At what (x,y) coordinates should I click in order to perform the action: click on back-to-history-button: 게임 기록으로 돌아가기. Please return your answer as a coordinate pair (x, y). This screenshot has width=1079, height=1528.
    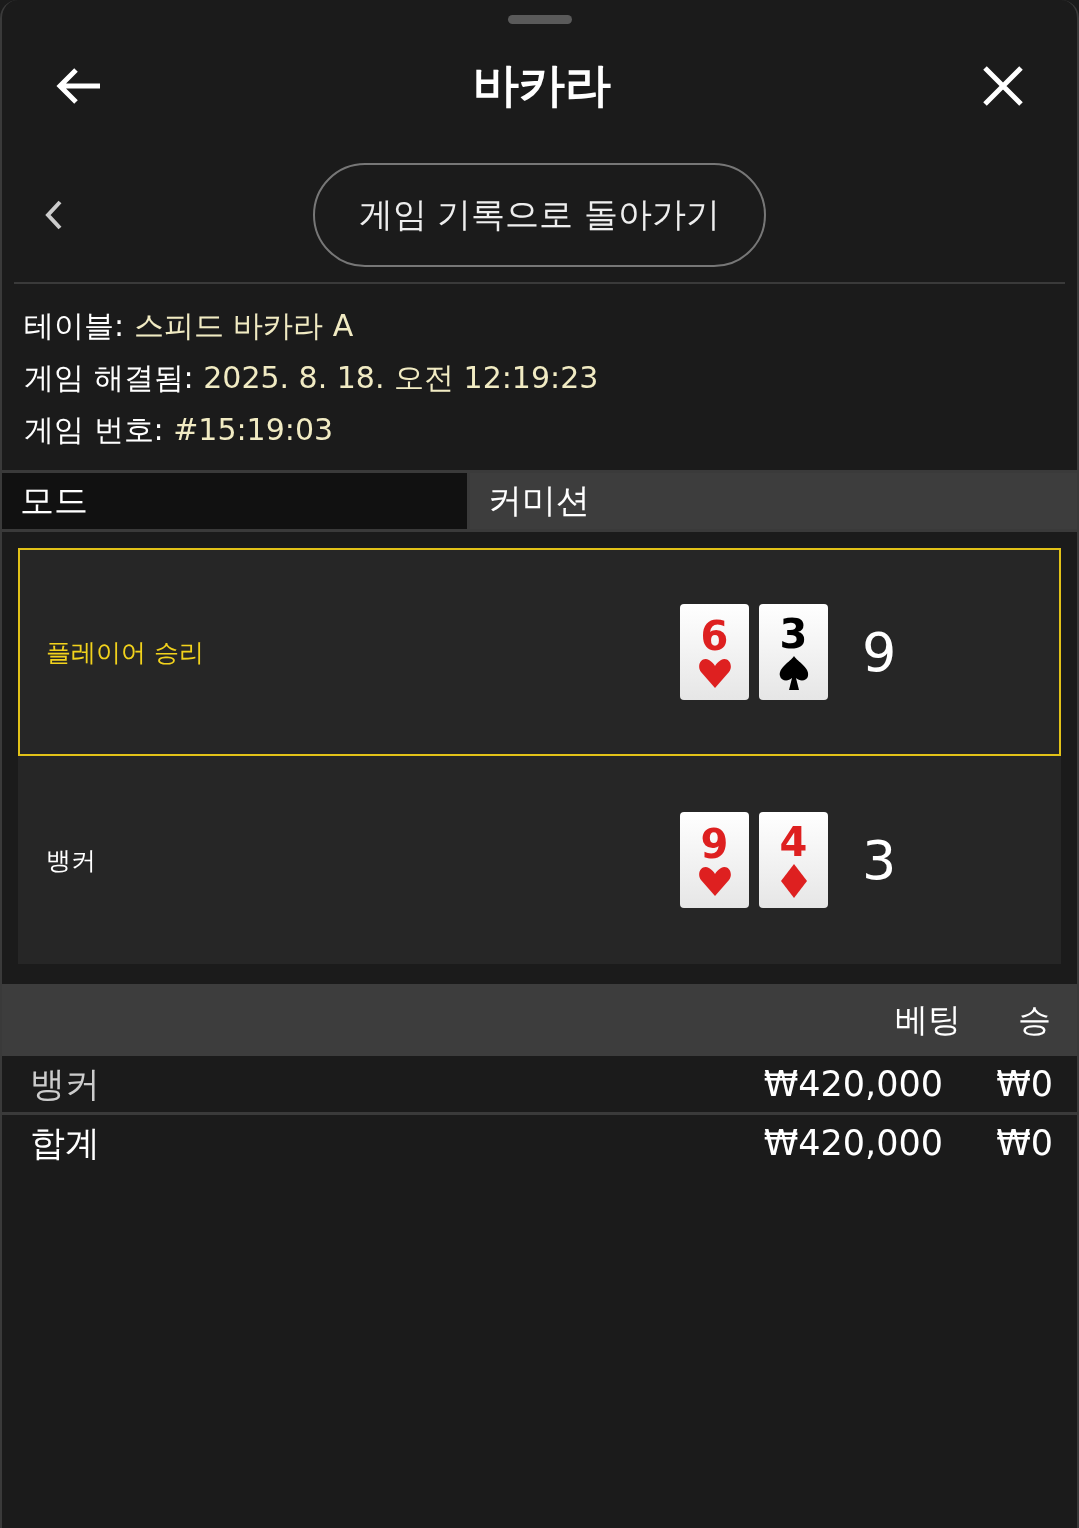
    Looking at the image, I should click on (539, 215).